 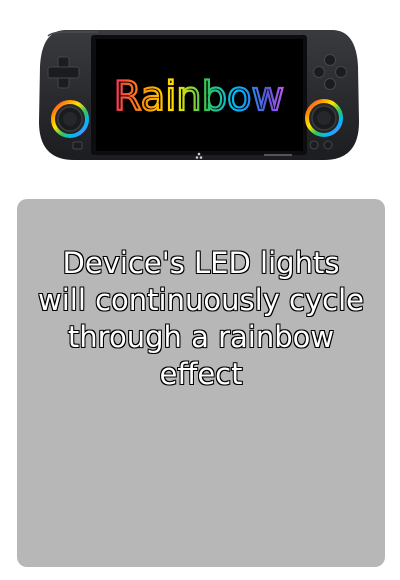 What do you see at coordinates (278, 155) in the screenshot?
I see `model-label-mark` at bounding box center [278, 155].